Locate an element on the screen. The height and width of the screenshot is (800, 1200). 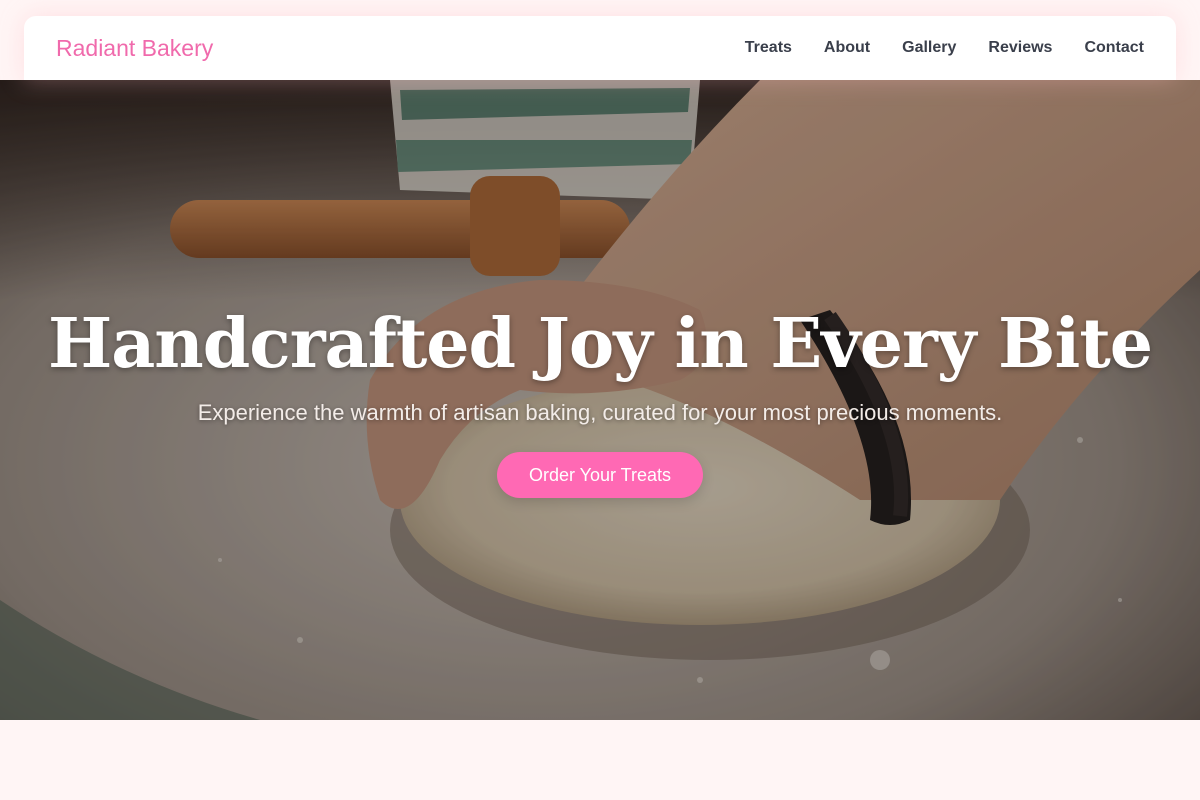
nav-item-reviews: Reviews is located at coordinates (1020, 48).